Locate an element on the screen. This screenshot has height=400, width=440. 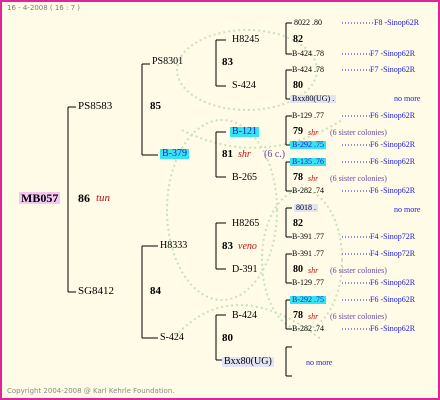
gen3-bxx80-more: no more is located at coordinates (319, 362).